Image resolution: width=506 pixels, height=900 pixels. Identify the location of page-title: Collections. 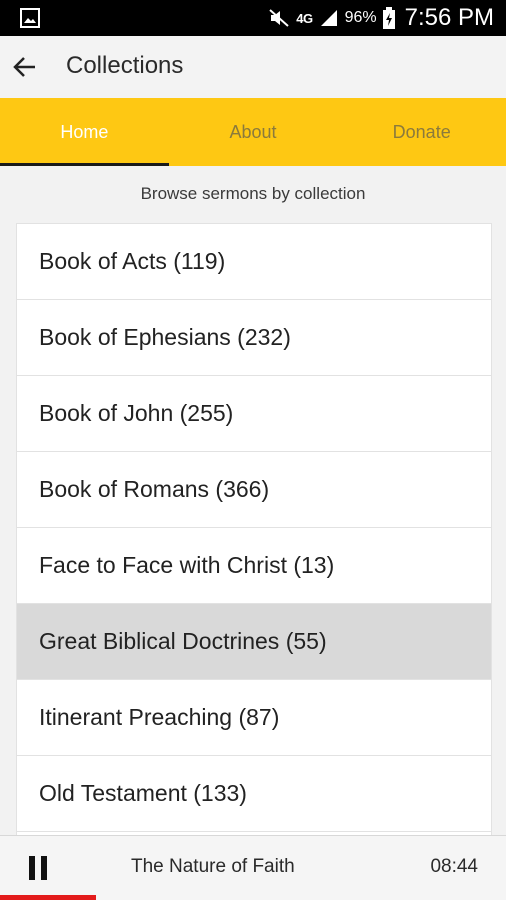
(125, 65).